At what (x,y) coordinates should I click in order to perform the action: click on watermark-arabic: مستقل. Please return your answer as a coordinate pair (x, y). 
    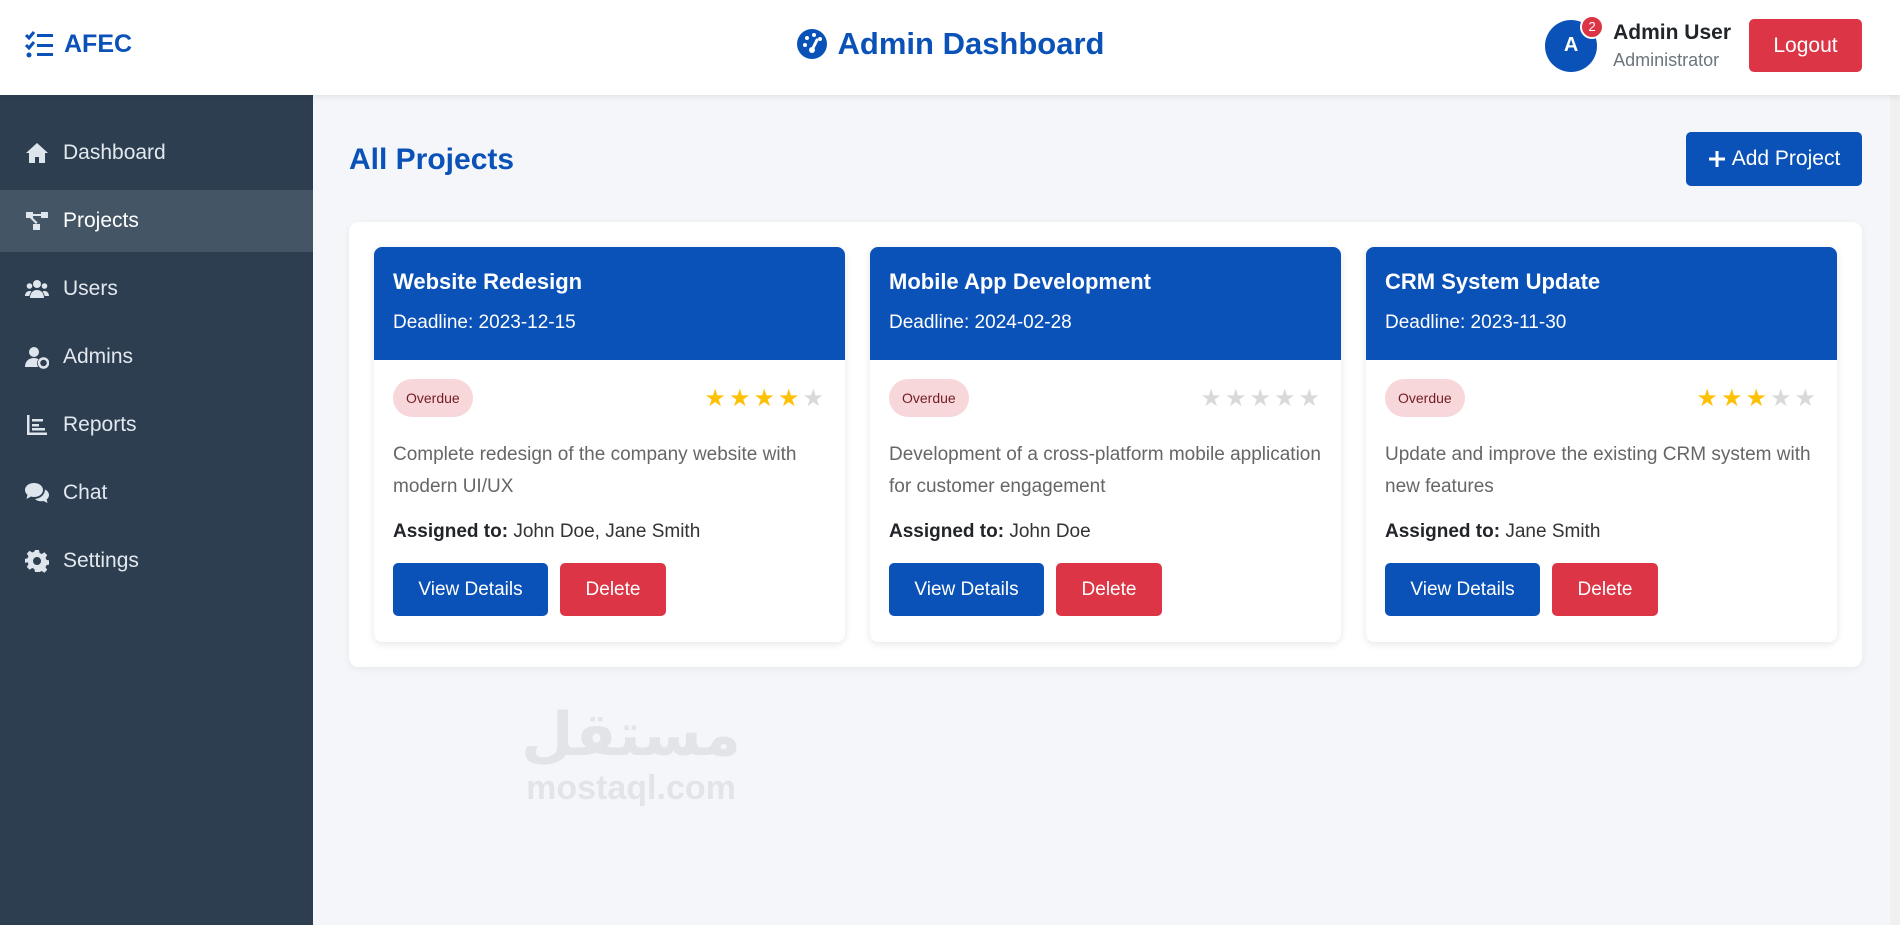
    Looking at the image, I should click on (631, 735).